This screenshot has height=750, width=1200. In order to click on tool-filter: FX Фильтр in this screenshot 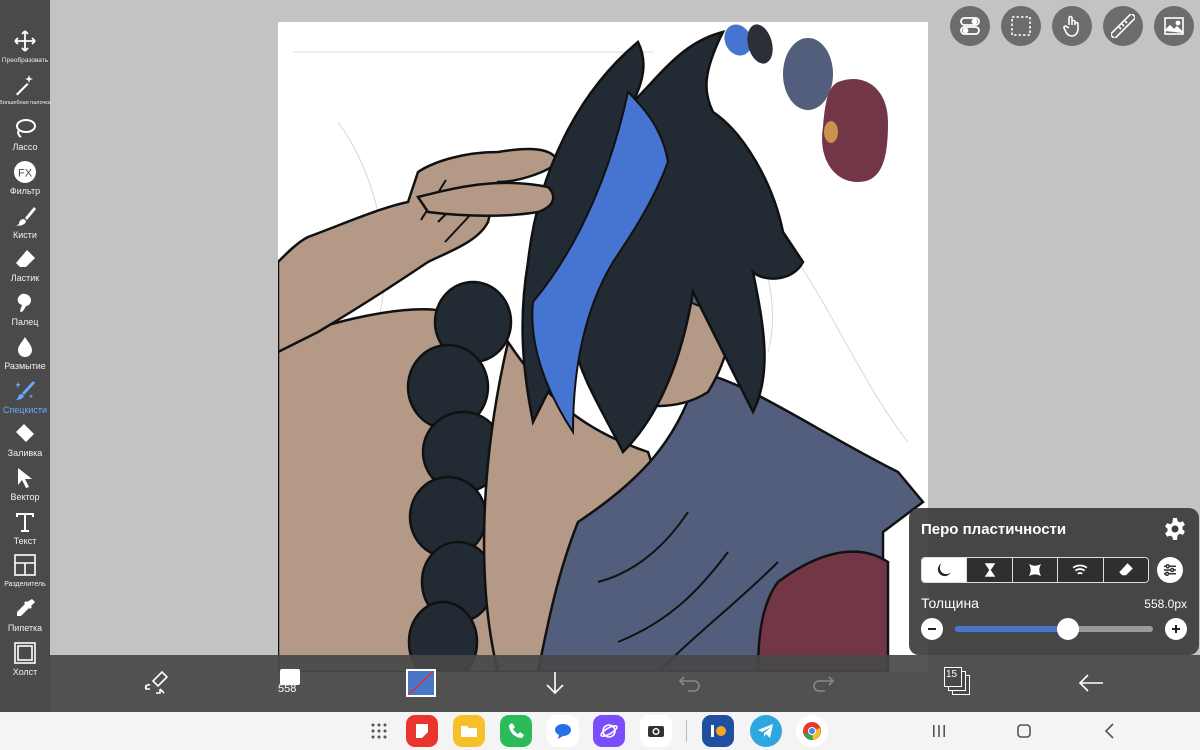, I will do `click(25, 181)`.